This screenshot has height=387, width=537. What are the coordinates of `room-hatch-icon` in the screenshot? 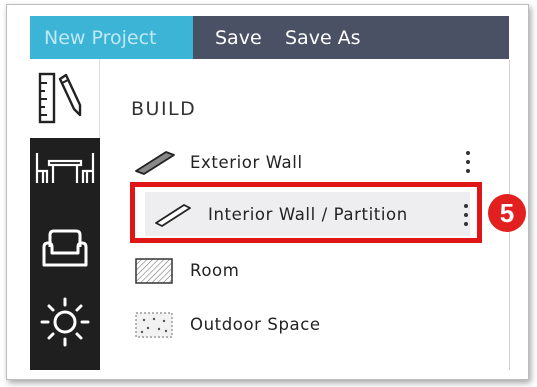 It's located at (154, 271).